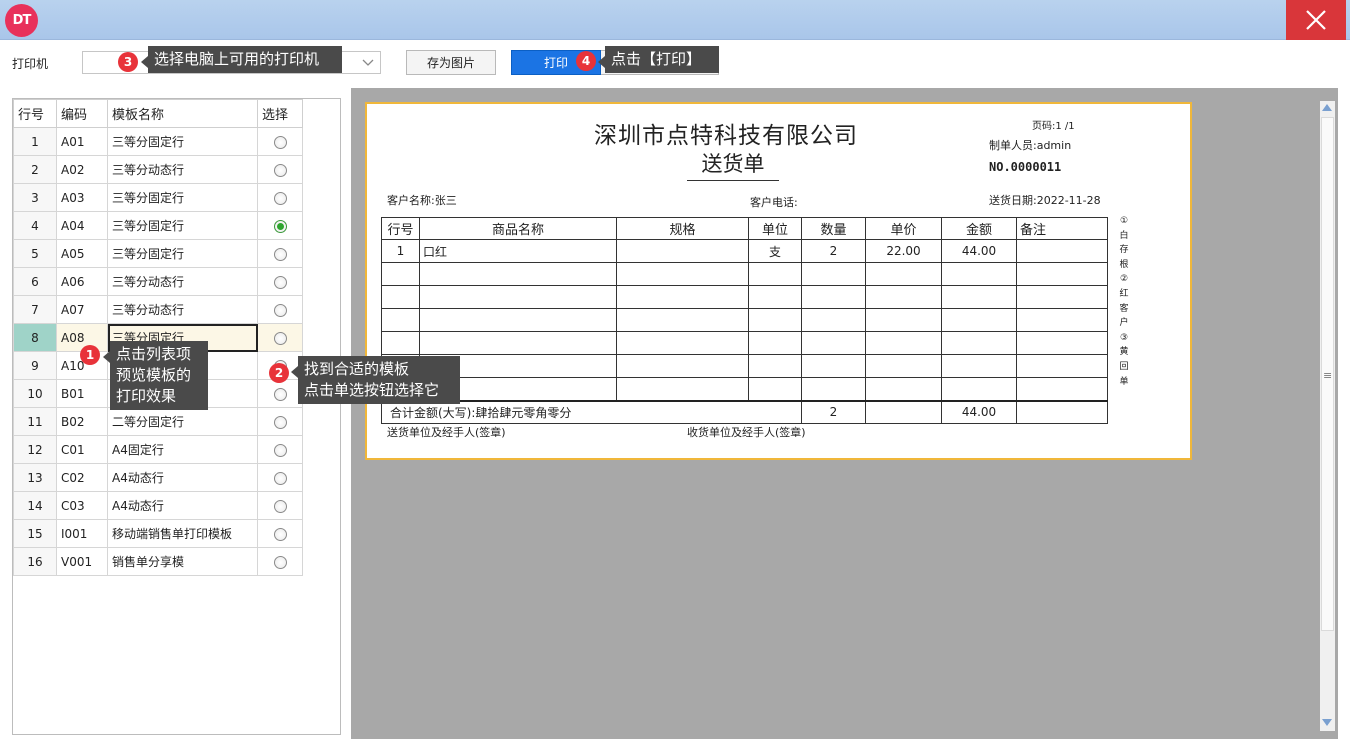  What do you see at coordinates (446, 432) in the screenshot?
I see `sender-signature: 送货单位及经手人(签章)` at bounding box center [446, 432].